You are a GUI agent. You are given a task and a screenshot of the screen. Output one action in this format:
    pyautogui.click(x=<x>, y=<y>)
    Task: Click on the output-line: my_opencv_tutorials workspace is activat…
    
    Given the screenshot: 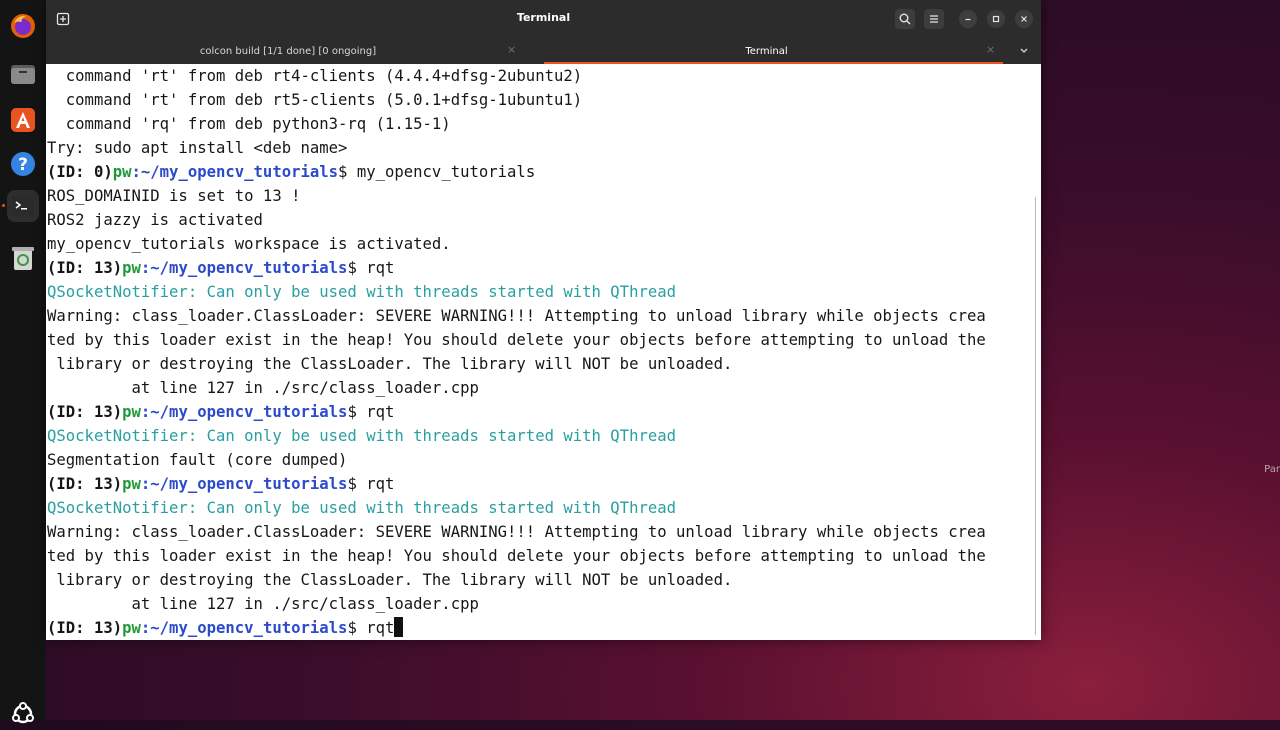 What is the action you would take?
    pyautogui.click(x=249, y=244)
    